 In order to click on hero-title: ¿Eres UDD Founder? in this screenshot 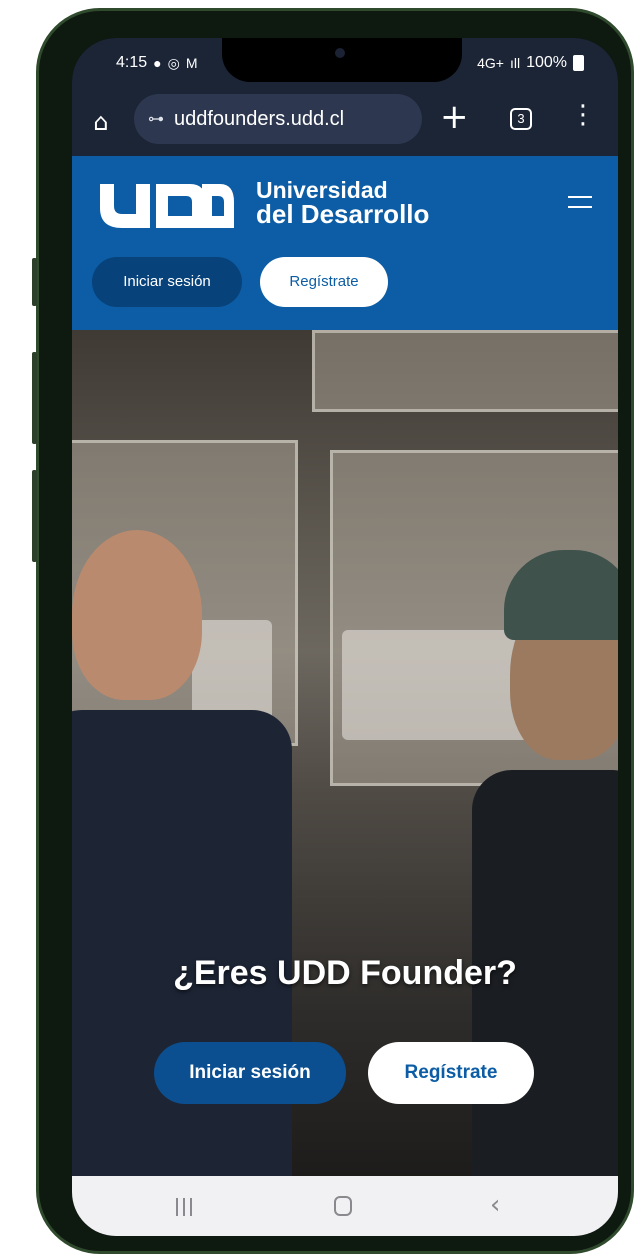, I will do `click(345, 973)`.